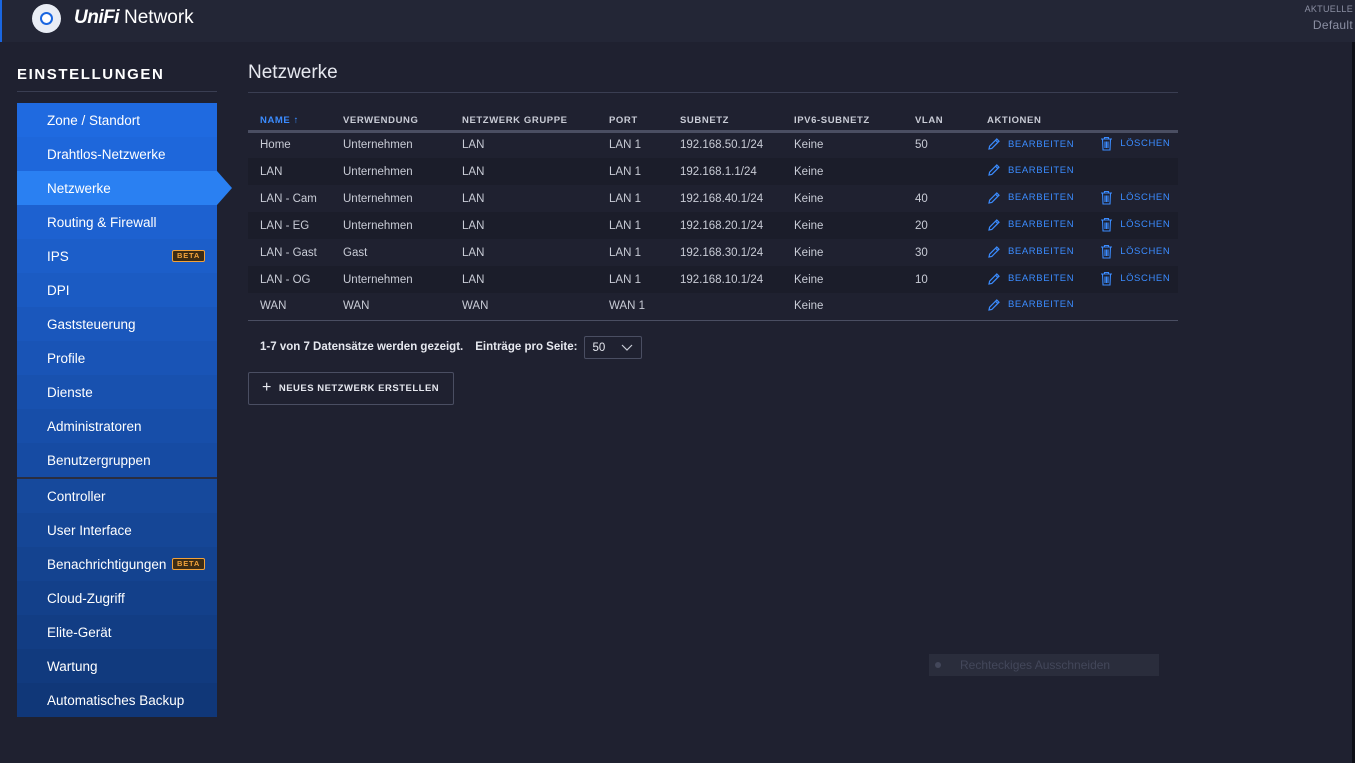 Image resolution: width=1355 pixels, height=763 pixels. Describe the element at coordinates (402, 279) in the screenshot. I see `cell-usage: Unternehmen` at that location.